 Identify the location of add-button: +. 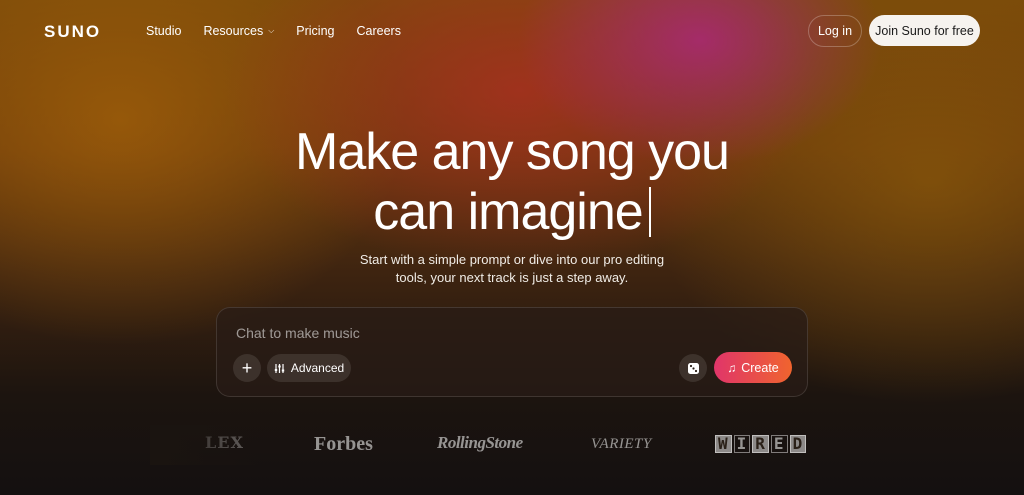
(247, 368).